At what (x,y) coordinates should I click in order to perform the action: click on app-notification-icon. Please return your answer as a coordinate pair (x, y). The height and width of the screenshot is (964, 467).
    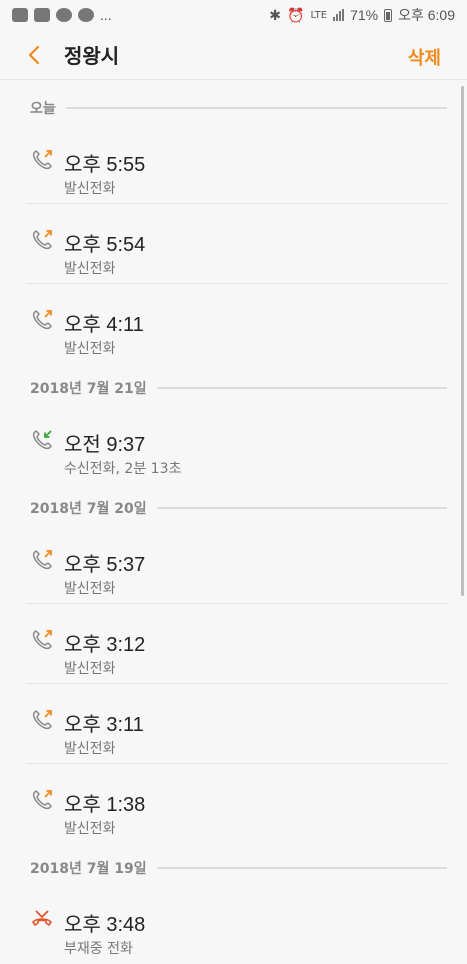
    Looking at the image, I should click on (20, 15).